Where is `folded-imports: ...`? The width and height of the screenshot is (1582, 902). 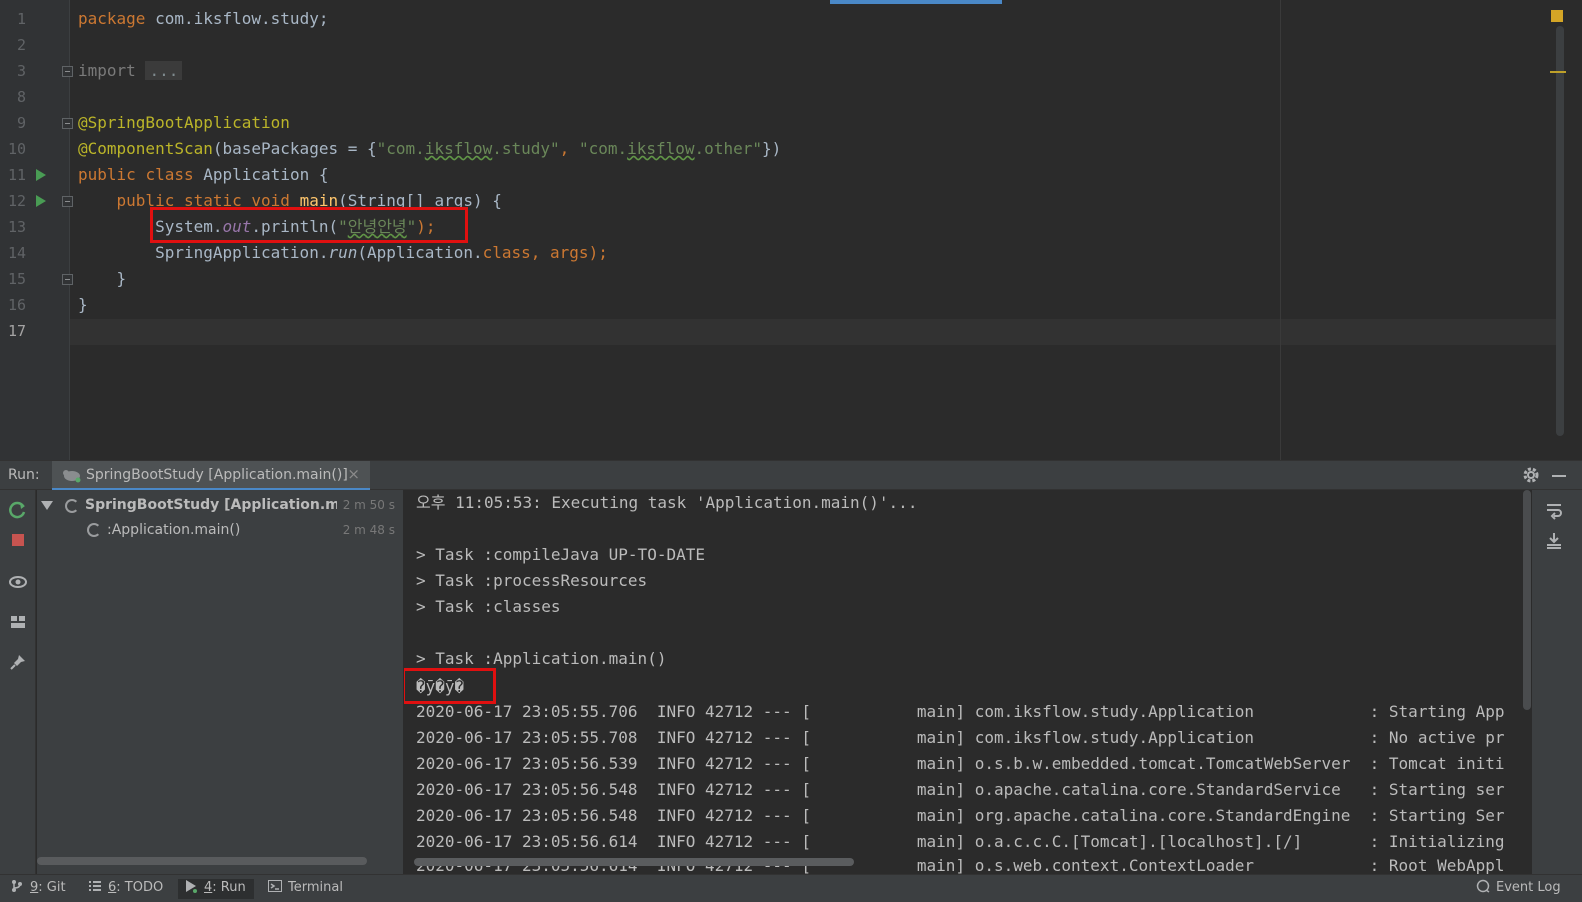 folded-imports: ... is located at coordinates (164, 70).